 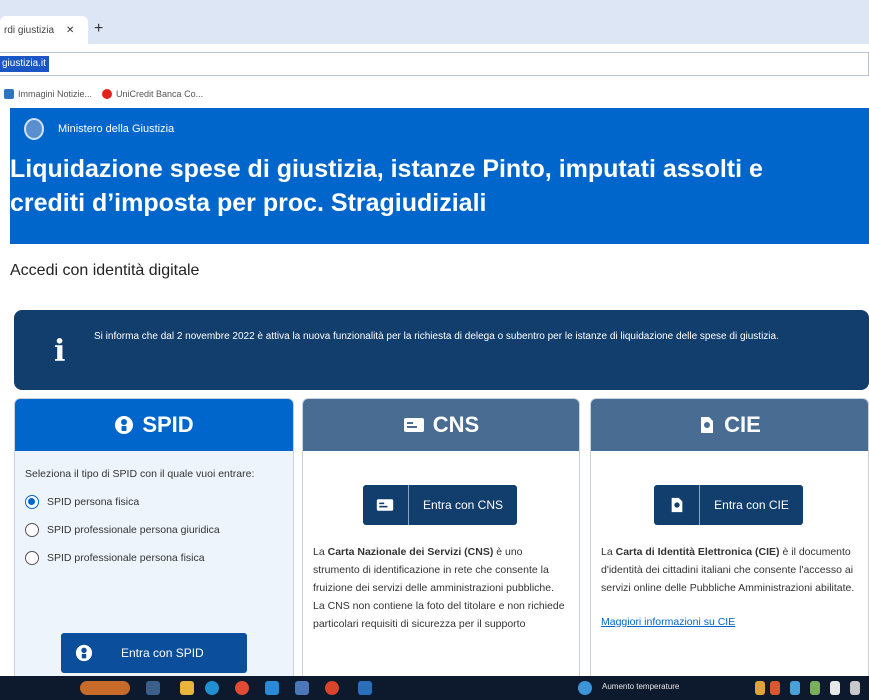 What do you see at coordinates (93, 502) in the screenshot?
I see `spid-option-label: SPID persona fisica` at bounding box center [93, 502].